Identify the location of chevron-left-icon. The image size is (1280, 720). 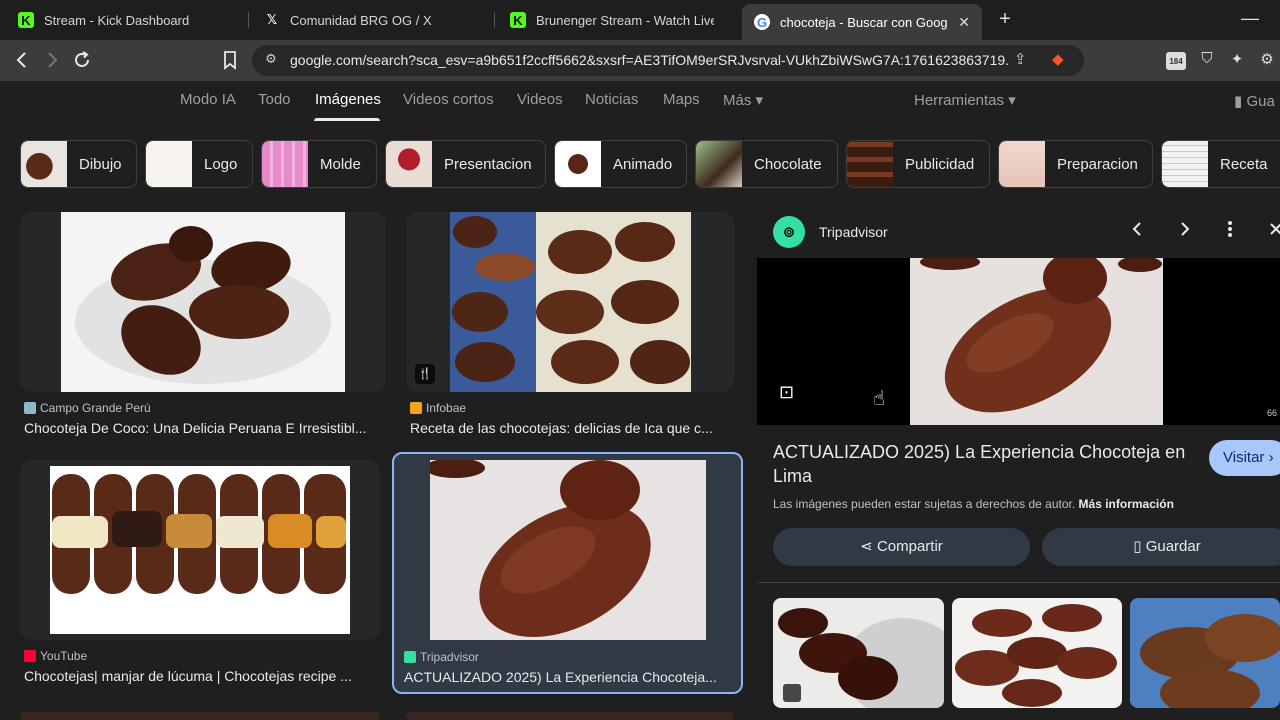
(1136, 229).